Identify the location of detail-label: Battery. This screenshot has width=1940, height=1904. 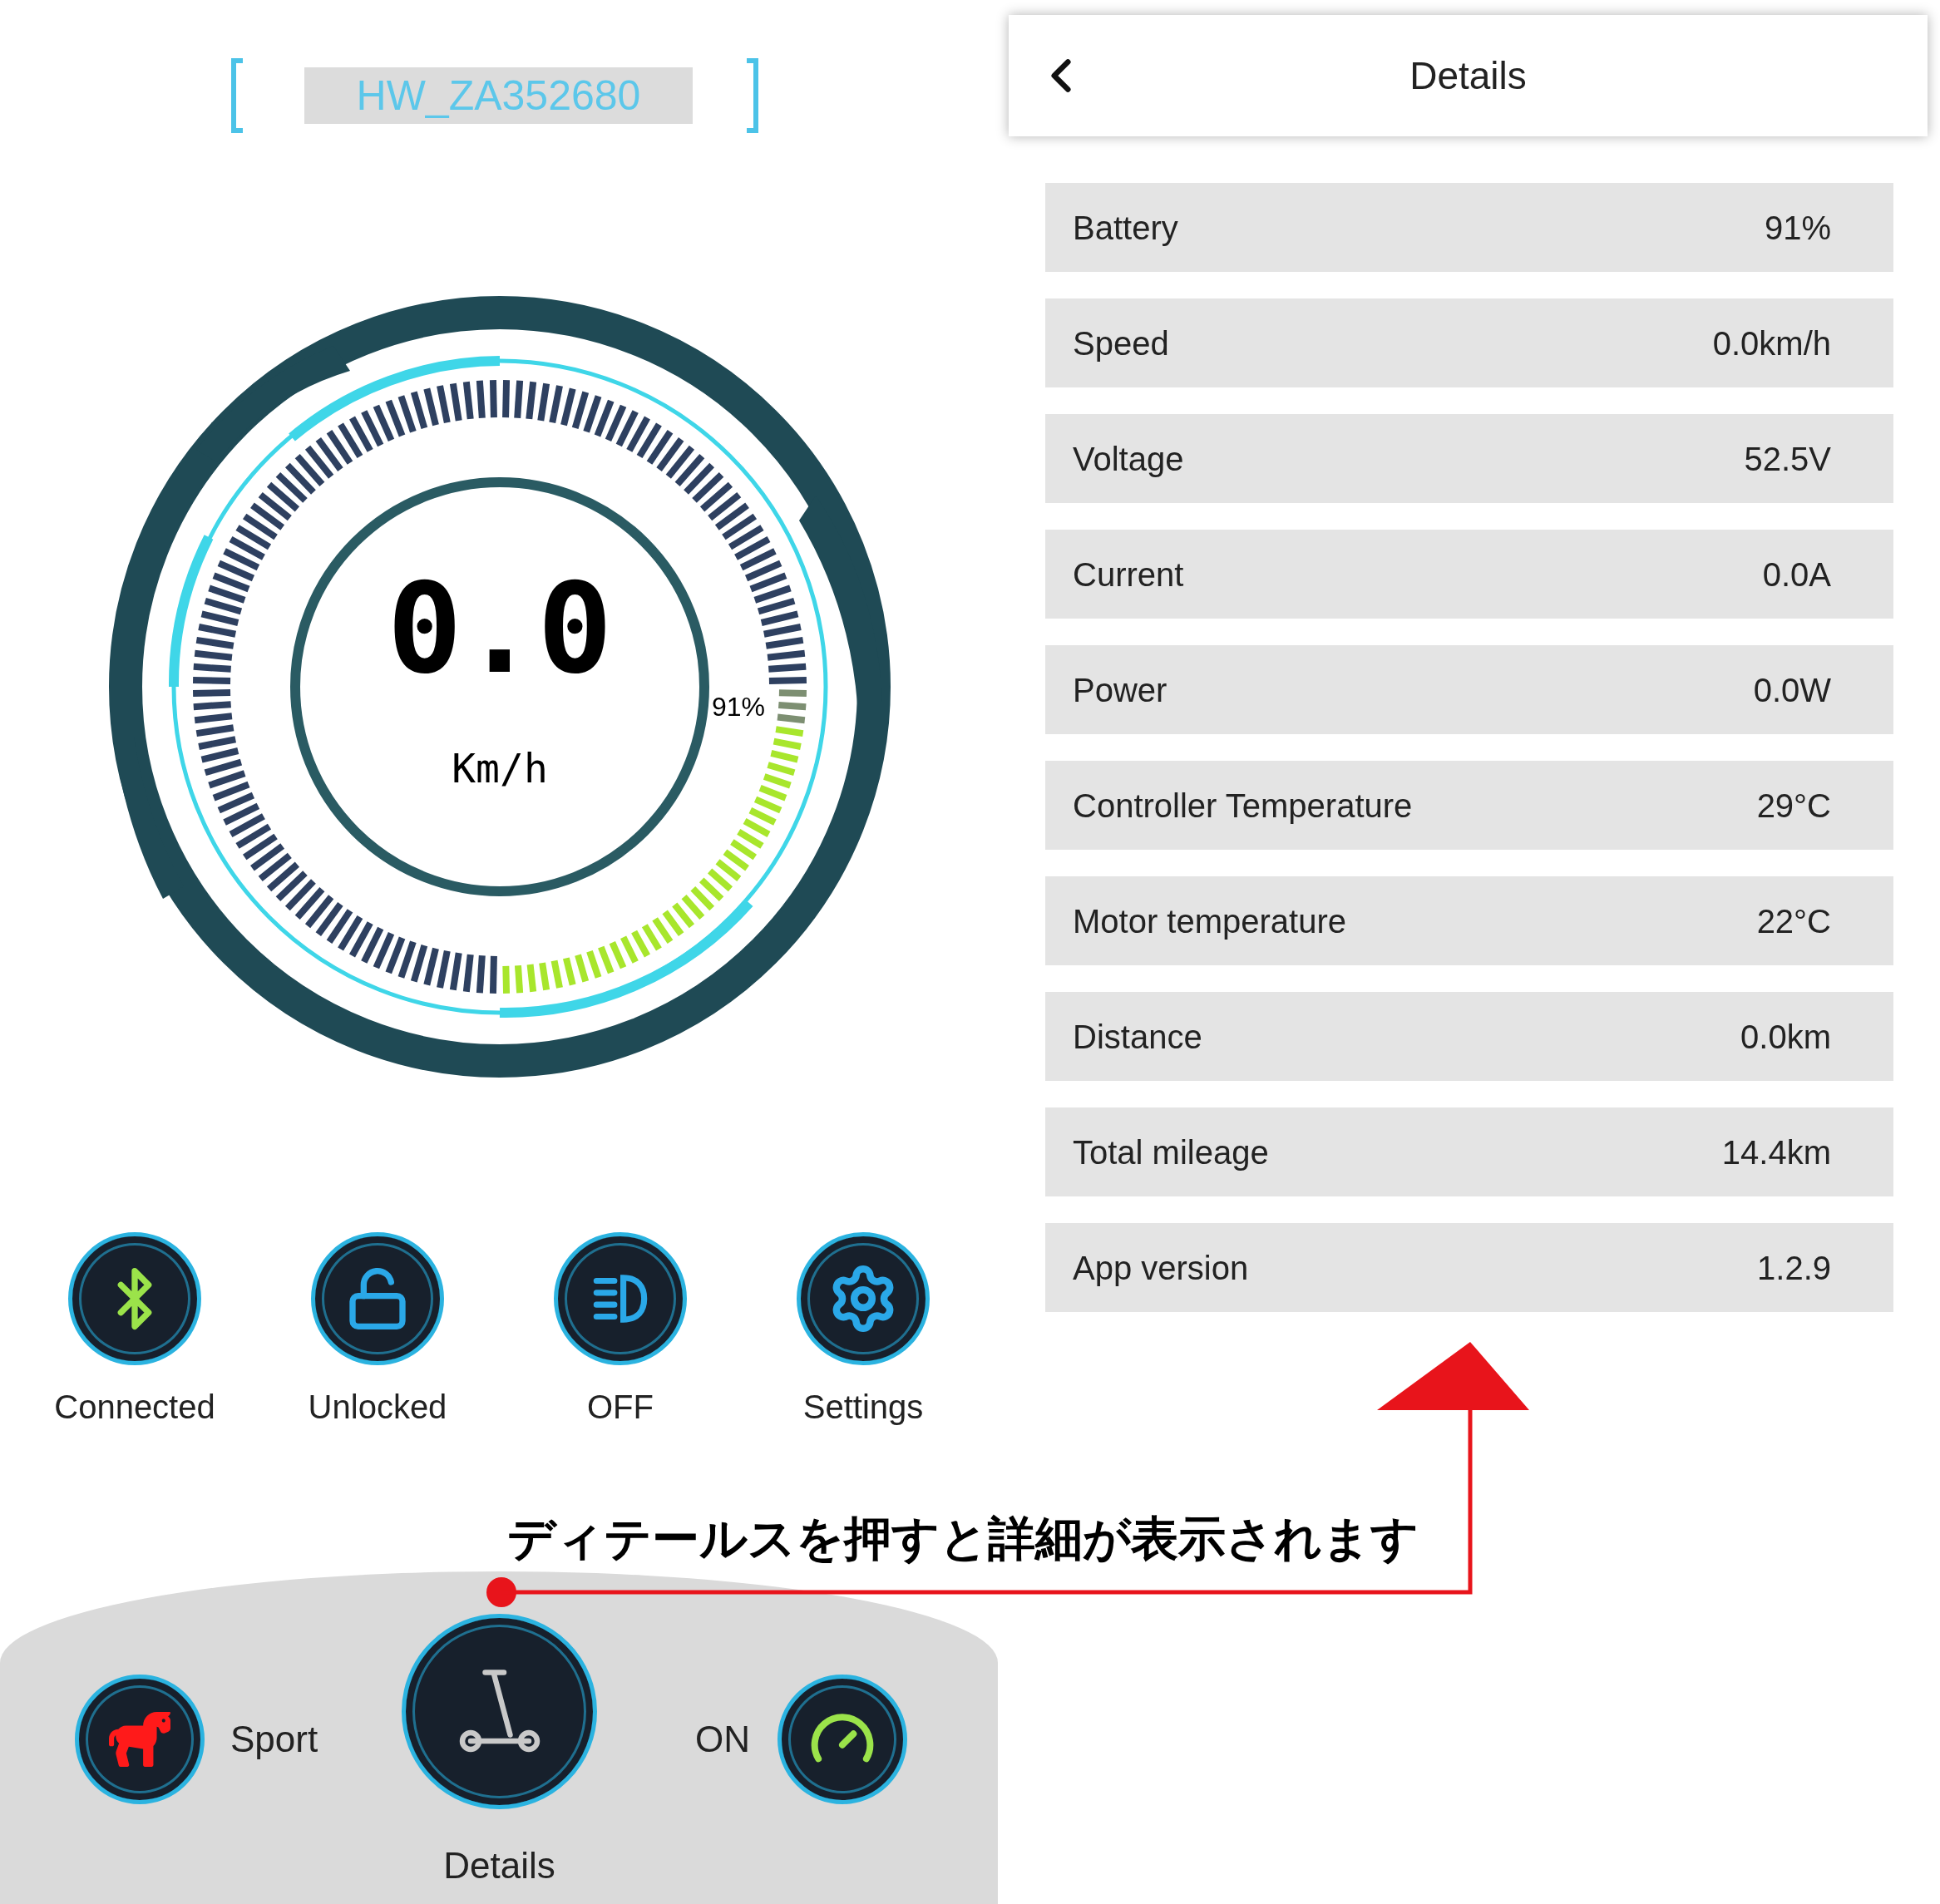
(1125, 228).